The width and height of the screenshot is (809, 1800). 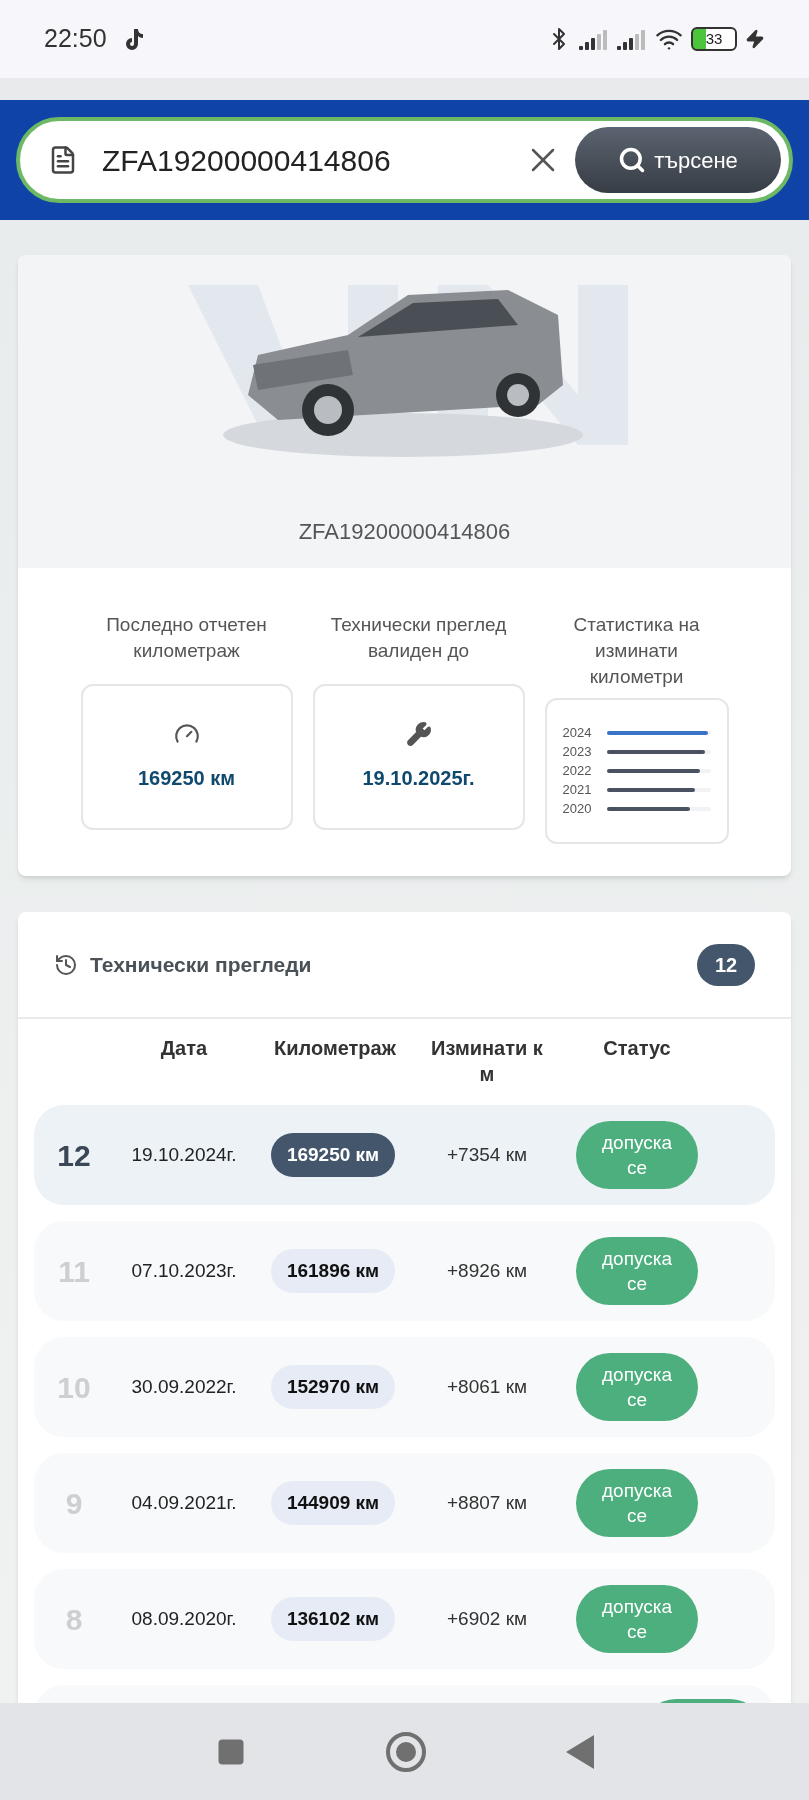 What do you see at coordinates (186, 778) in the screenshot?
I see `stat-value: 169250 км` at bounding box center [186, 778].